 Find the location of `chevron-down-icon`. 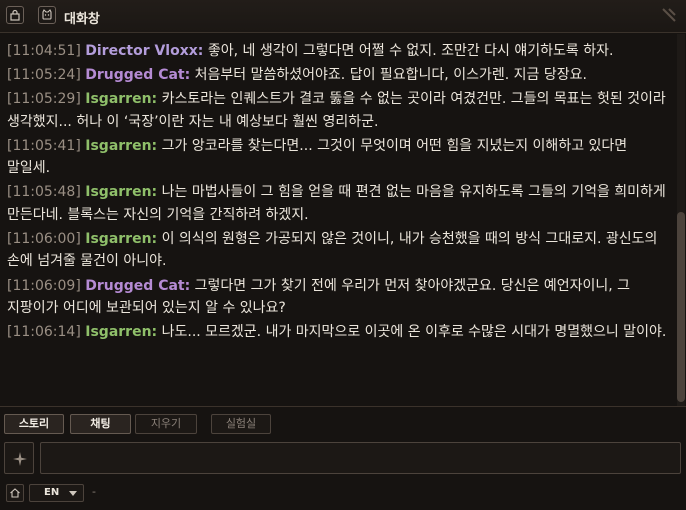

chevron-down-icon is located at coordinates (73, 493).